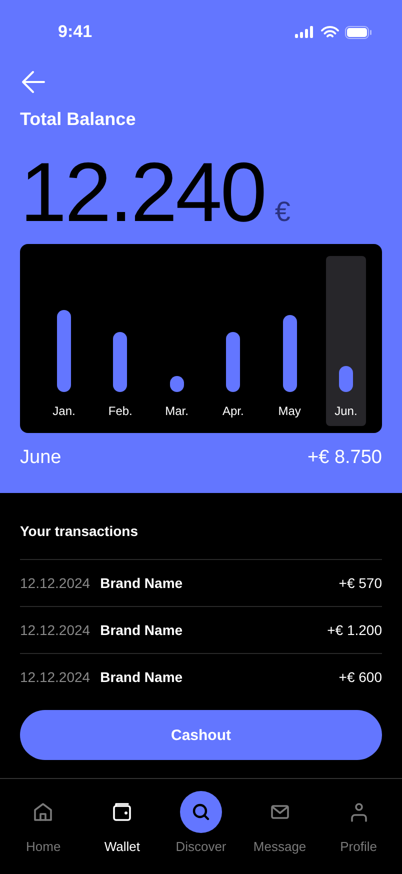  I want to click on month-column: May, so click(290, 341).